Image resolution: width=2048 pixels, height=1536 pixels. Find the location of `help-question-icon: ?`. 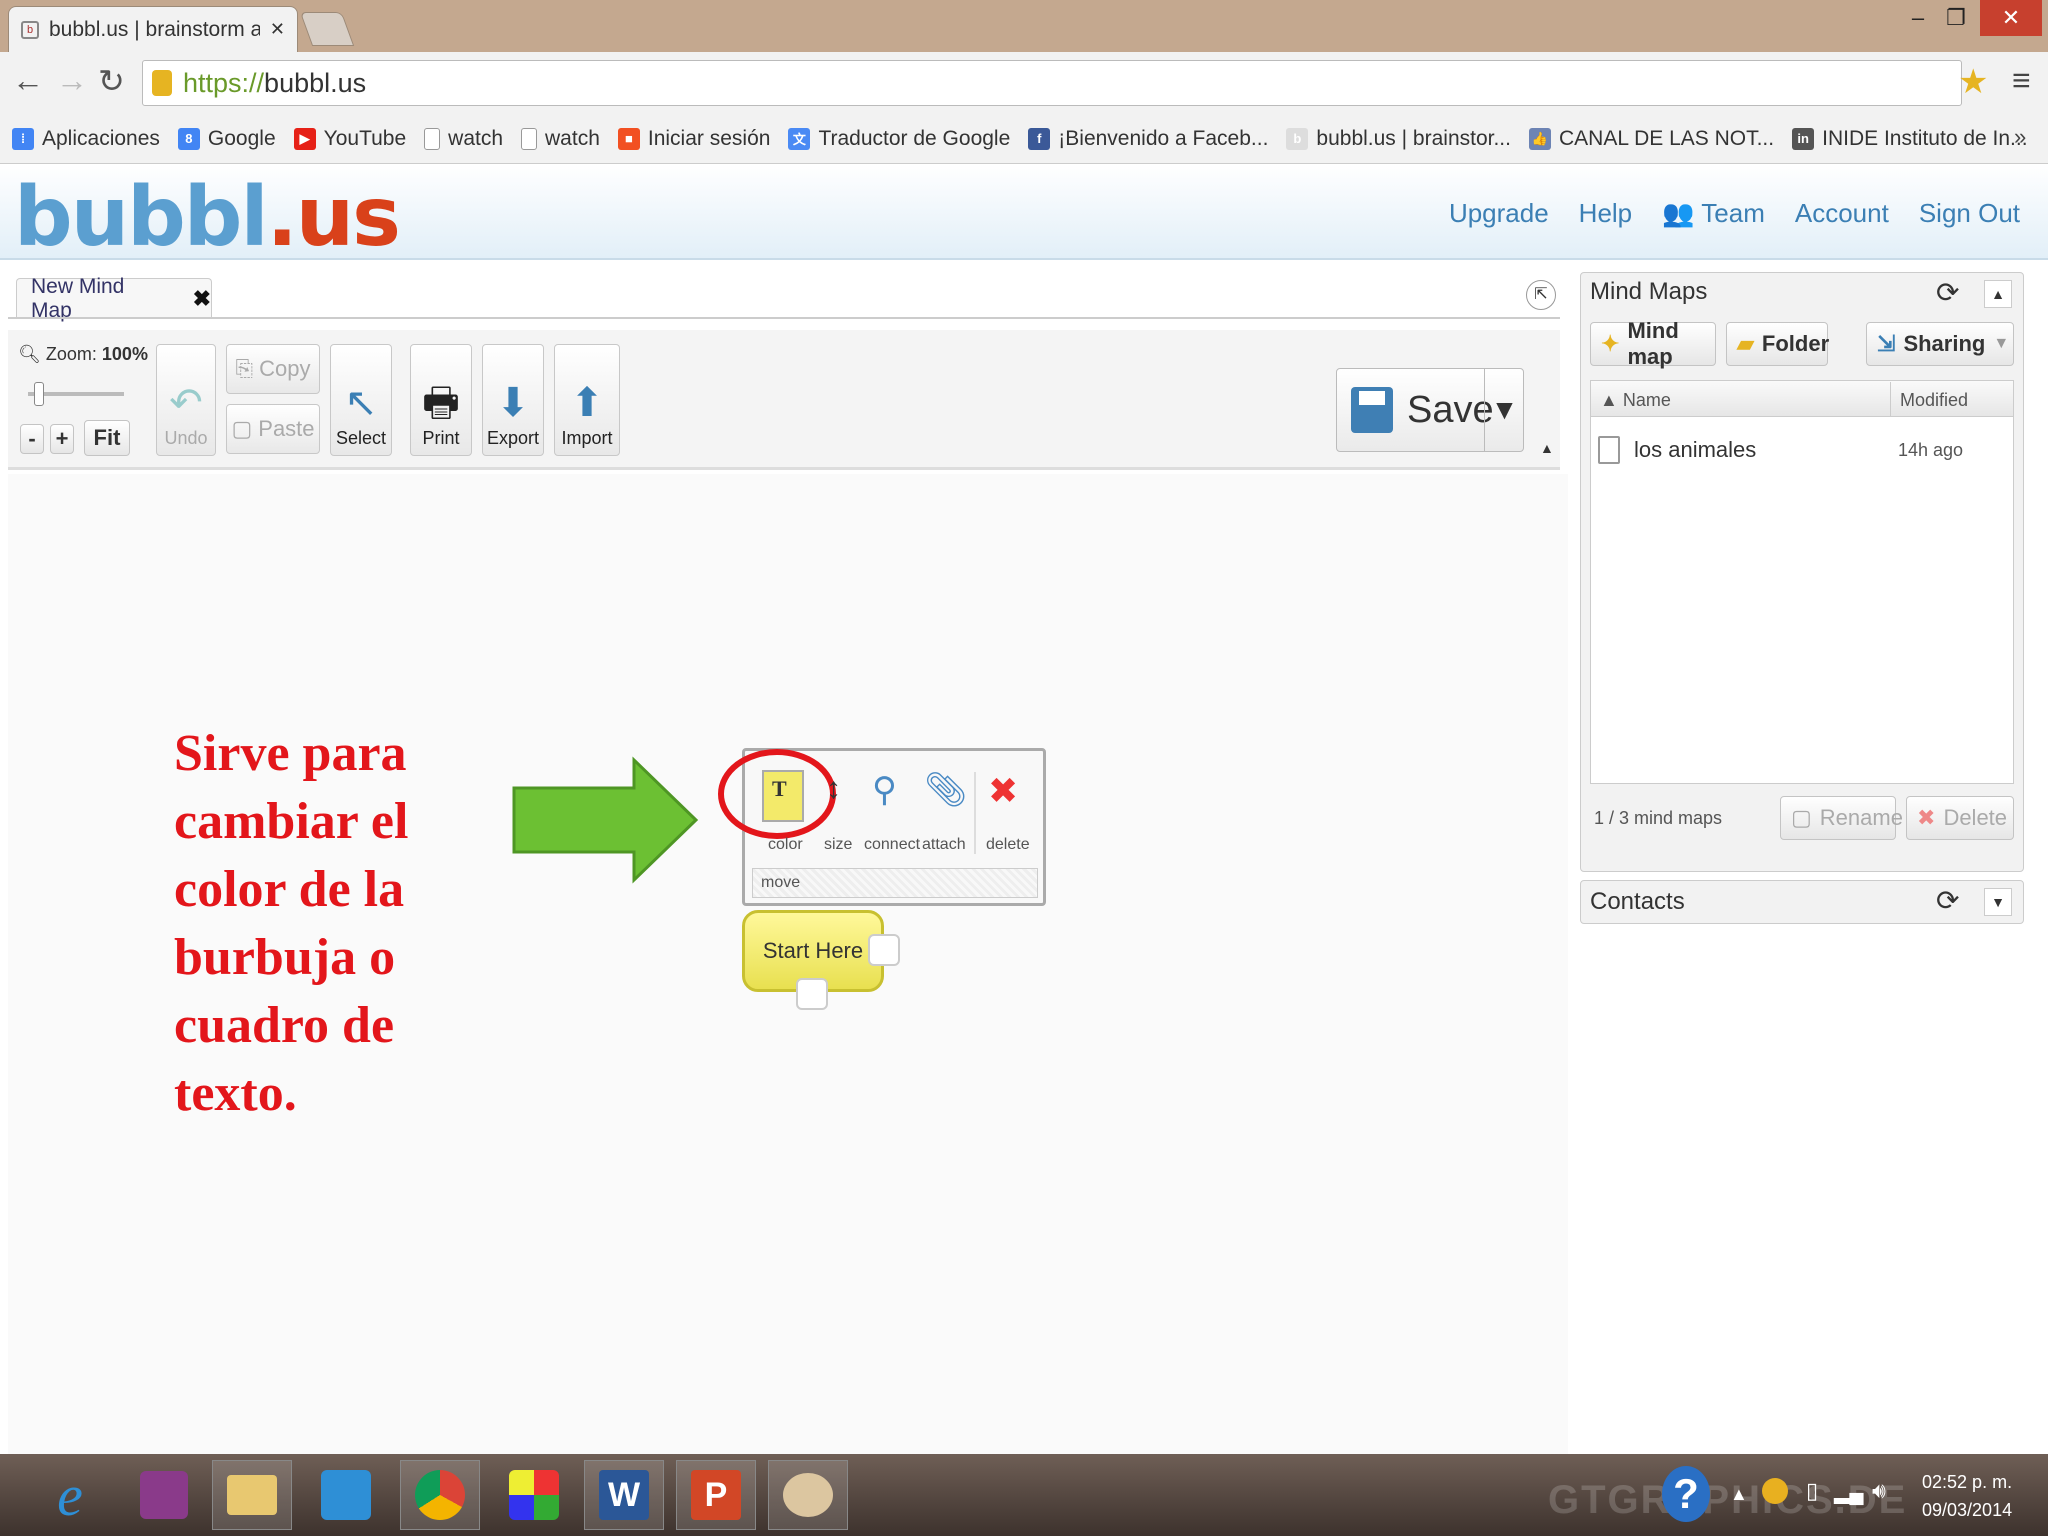

help-question-icon: ? is located at coordinates (1686, 1494).